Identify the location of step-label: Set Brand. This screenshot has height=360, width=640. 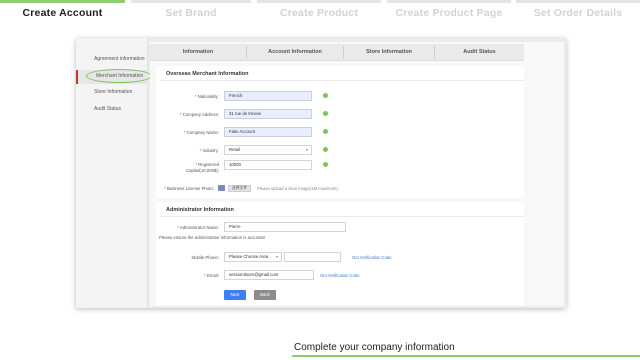
(191, 13).